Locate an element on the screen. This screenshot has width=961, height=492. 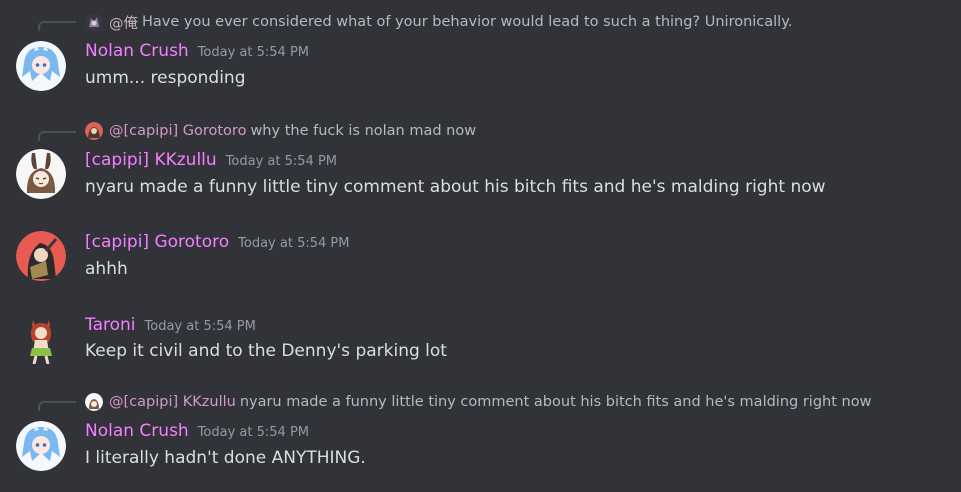
reply-text: why the fuck is nolan mad now is located at coordinates (363, 131).